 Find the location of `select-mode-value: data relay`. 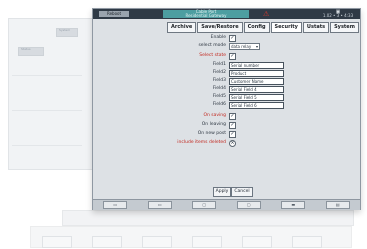

select-mode-value: data relay is located at coordinates (241, 46).